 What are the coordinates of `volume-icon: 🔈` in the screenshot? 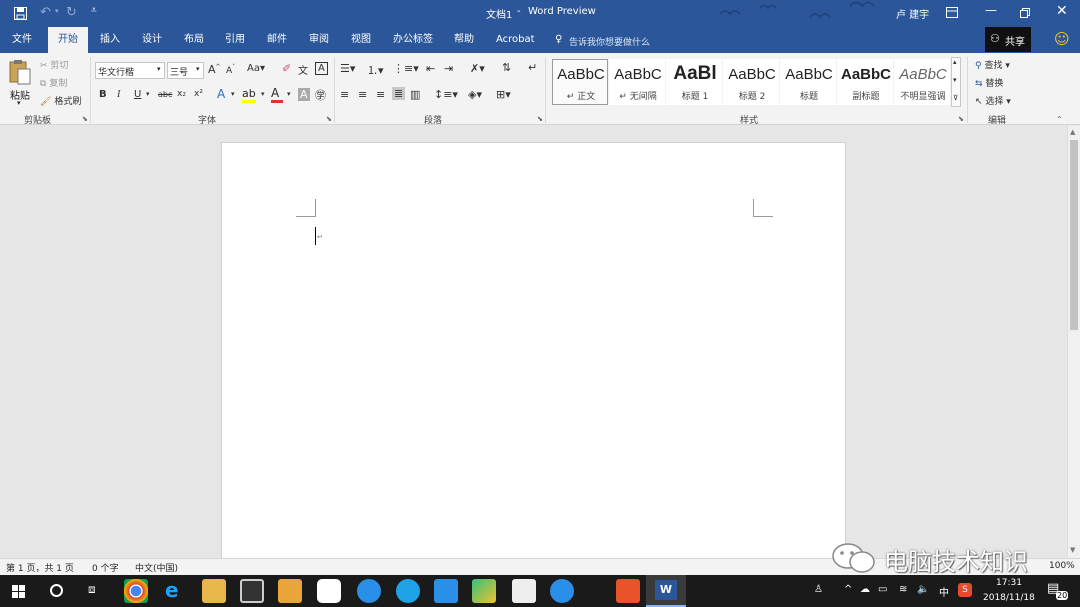 It's located at (923, 589).